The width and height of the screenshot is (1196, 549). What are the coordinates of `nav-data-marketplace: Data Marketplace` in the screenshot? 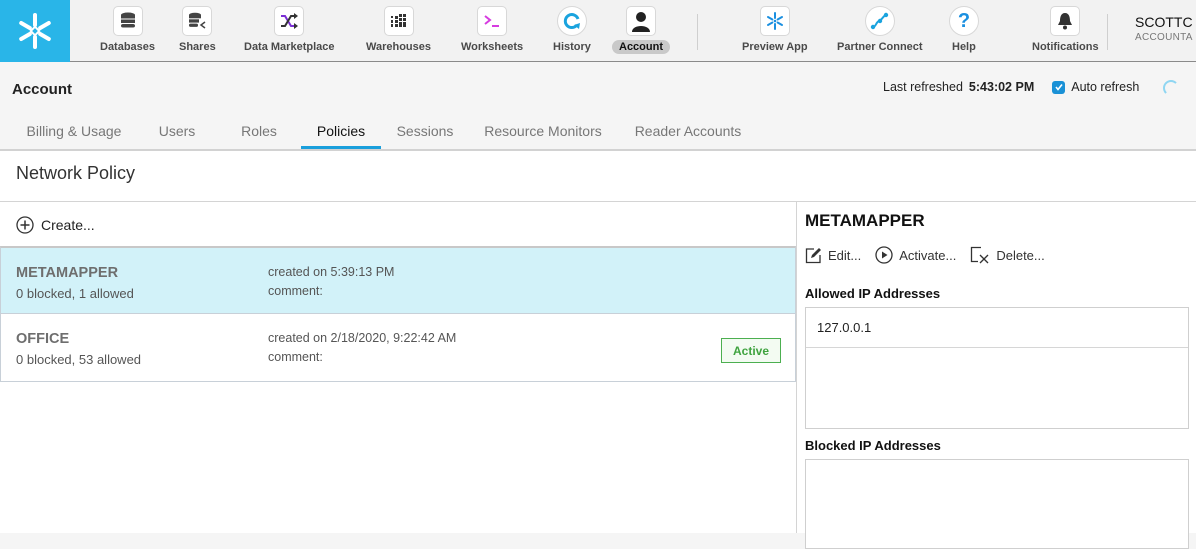 It's located at (289, 30).